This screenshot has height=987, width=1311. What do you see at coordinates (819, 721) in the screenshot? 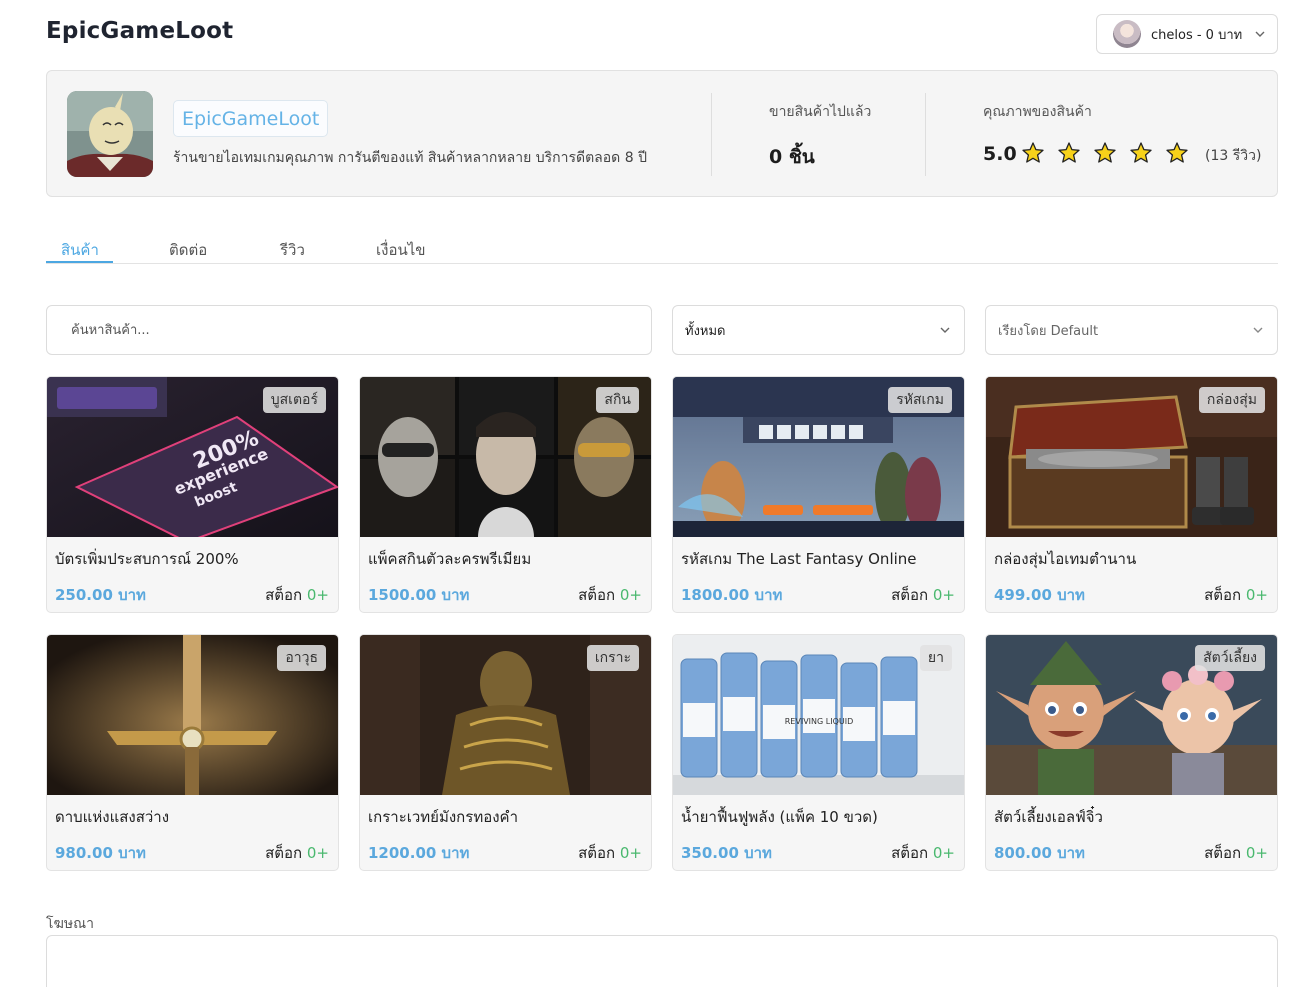
I see `bottle-label-text: REVIVING LIQUID` at bounding box center [819, 721].